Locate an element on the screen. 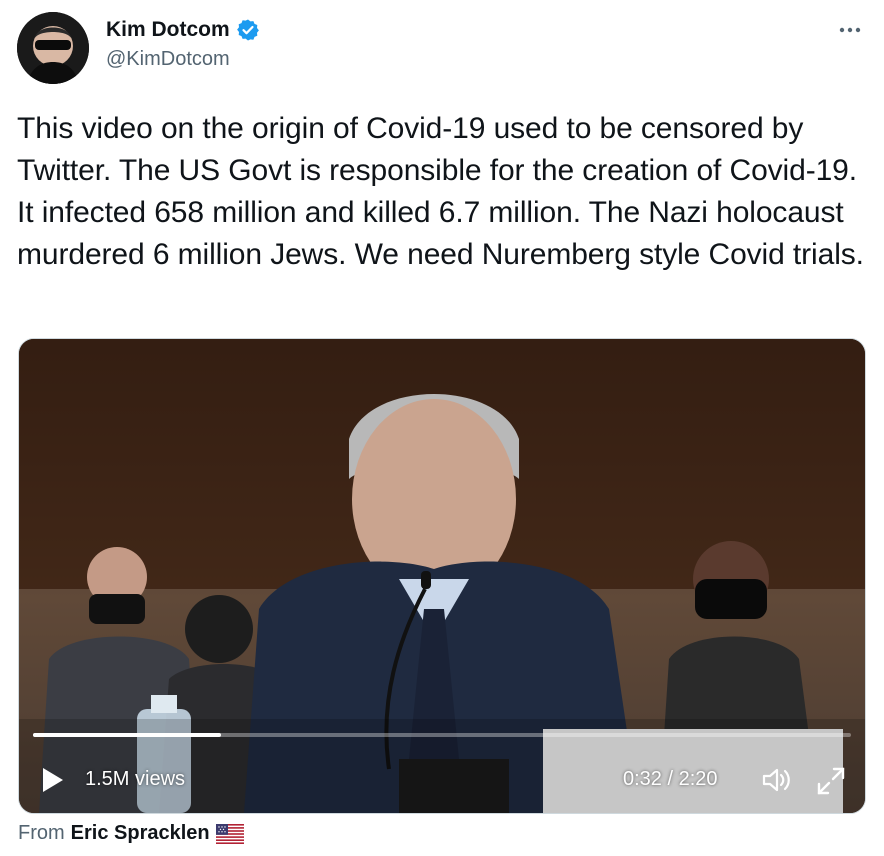 The width and height of the screenshot is (884, 856). video-progress-fill is located at coordinates (127, 735).